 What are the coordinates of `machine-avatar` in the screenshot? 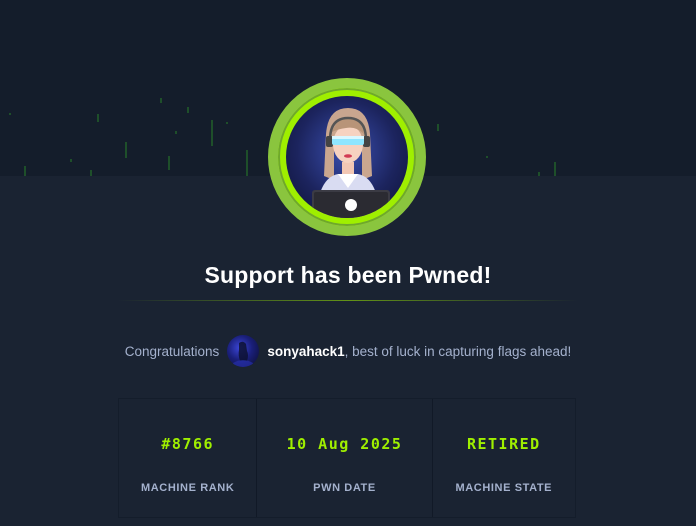 It's located at (347, 157).